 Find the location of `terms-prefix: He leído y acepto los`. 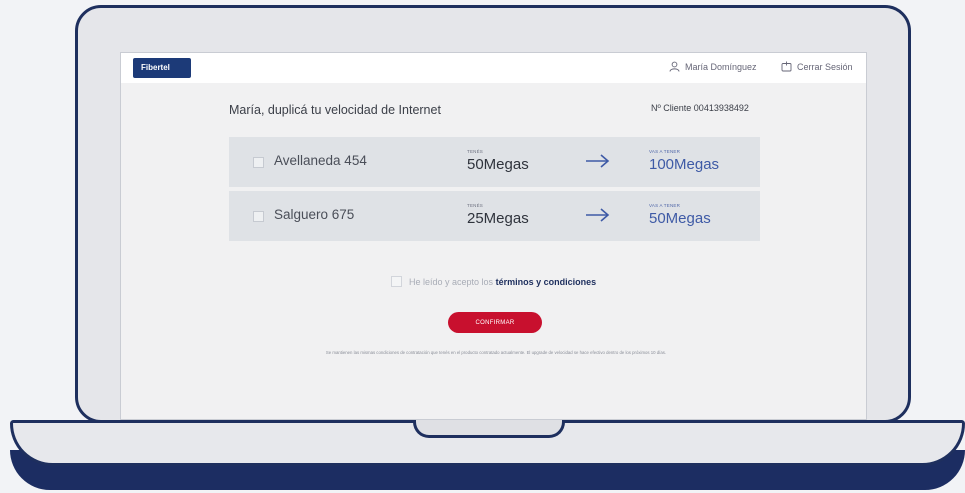

terms-prefix: He leído y acepto los is located at coordinates (451, 281).